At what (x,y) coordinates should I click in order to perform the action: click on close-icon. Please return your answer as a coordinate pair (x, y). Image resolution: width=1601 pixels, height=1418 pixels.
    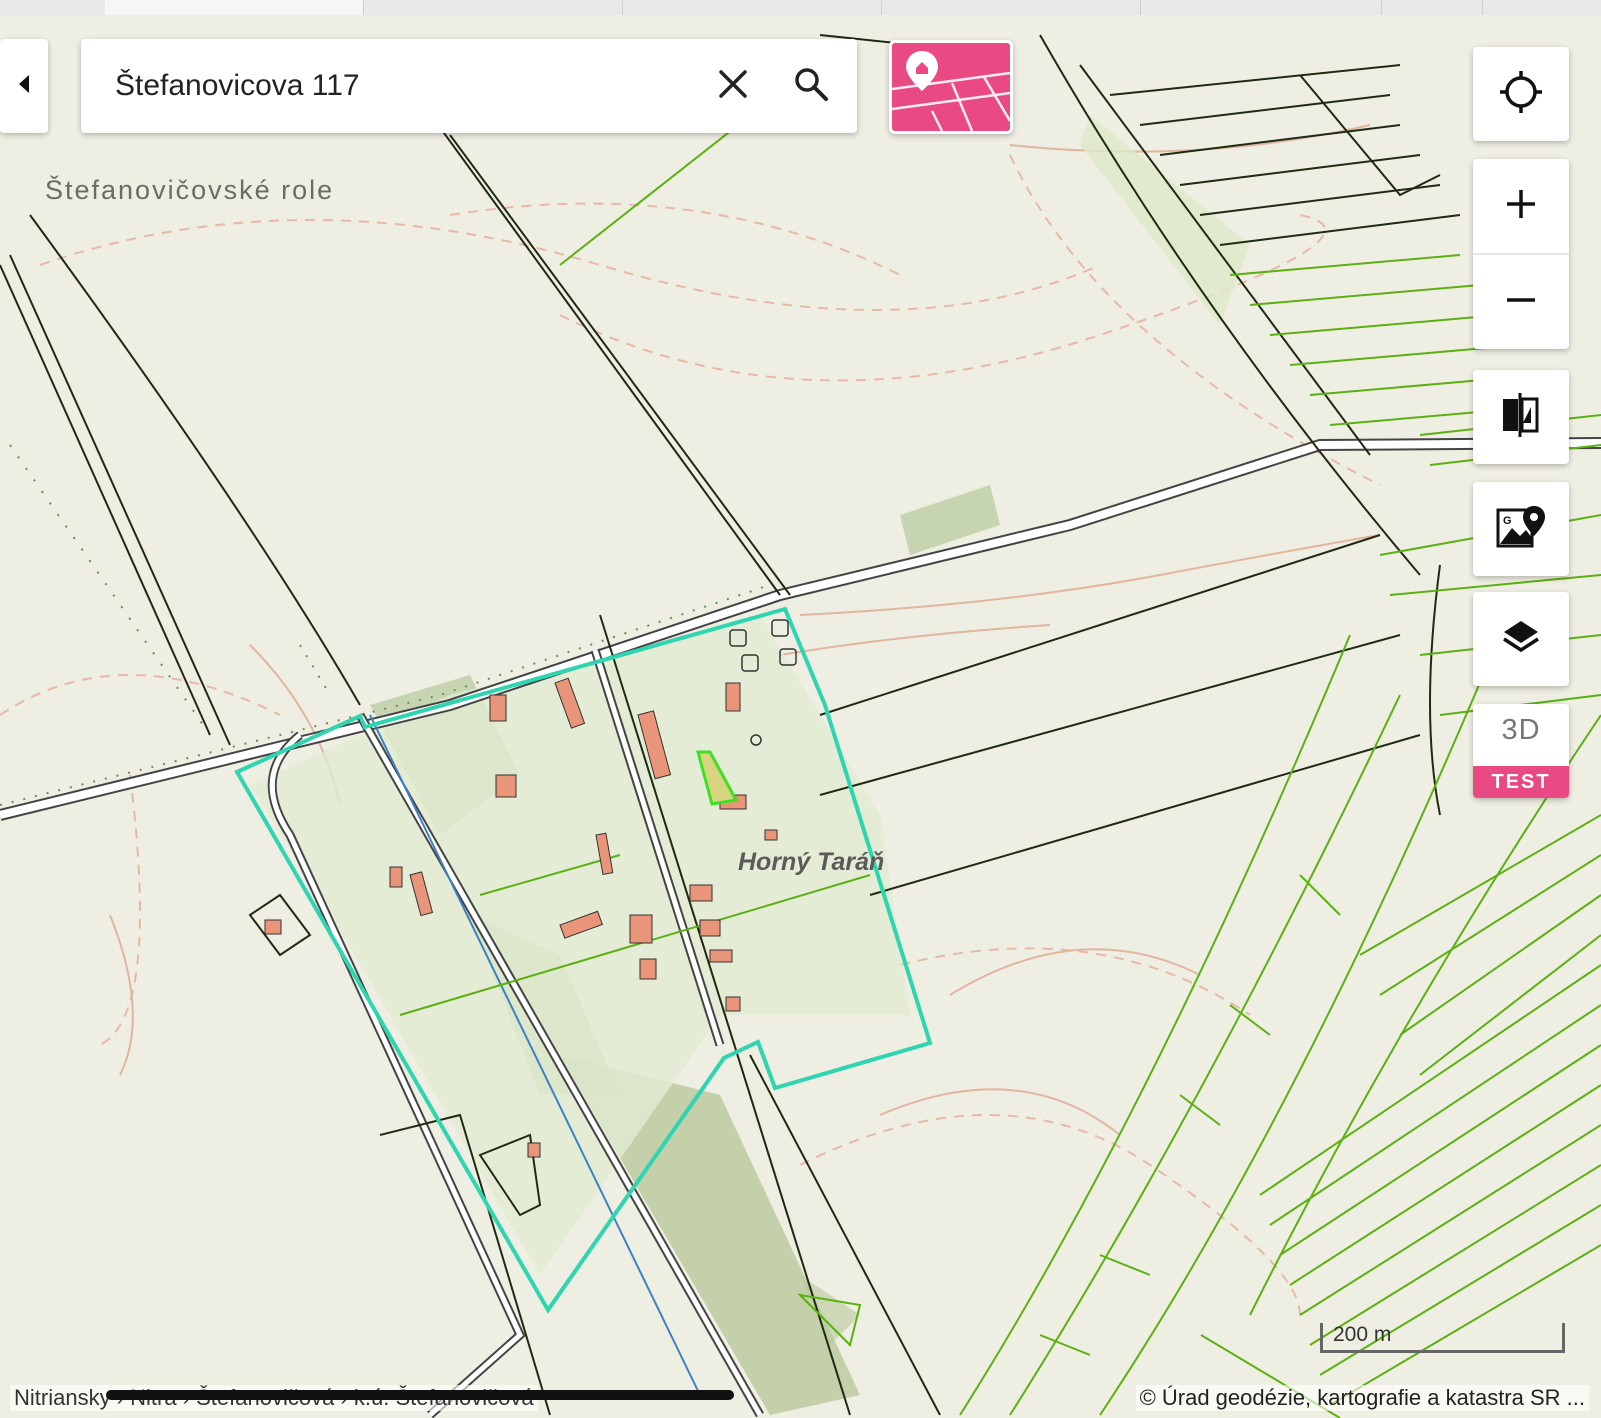
    Looking at the image, I should click on (733, 86).